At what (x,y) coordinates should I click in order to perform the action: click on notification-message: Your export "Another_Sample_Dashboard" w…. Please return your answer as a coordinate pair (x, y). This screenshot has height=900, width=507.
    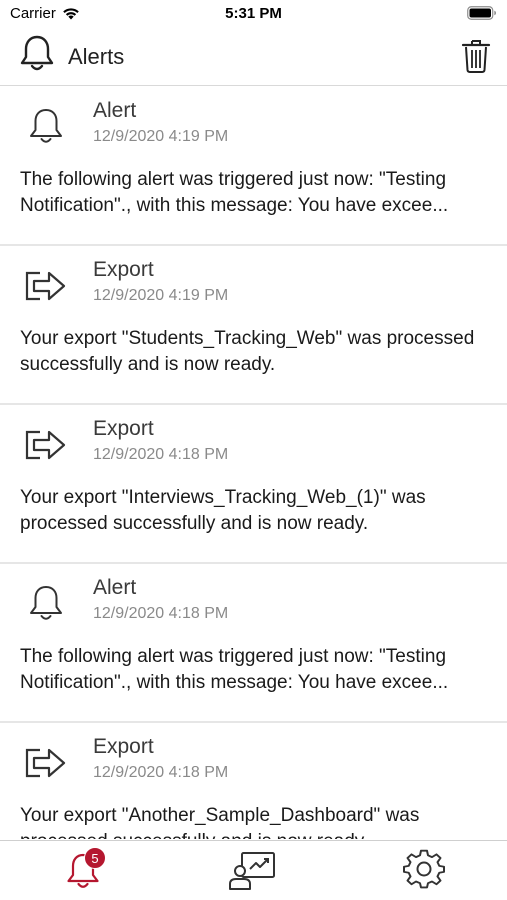
    Looking at the image, I should click on (220, 822).